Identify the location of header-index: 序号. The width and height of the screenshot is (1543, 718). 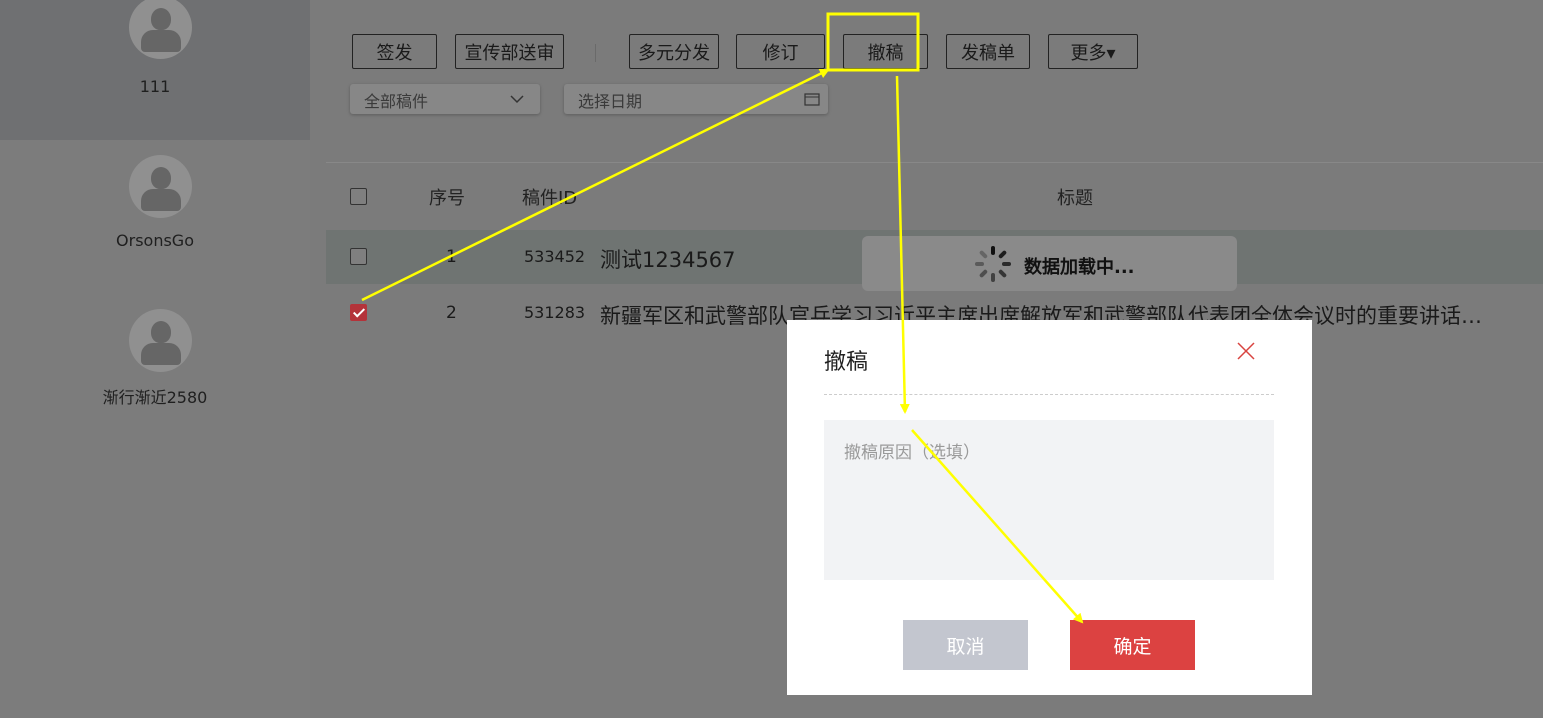
(447, 198).